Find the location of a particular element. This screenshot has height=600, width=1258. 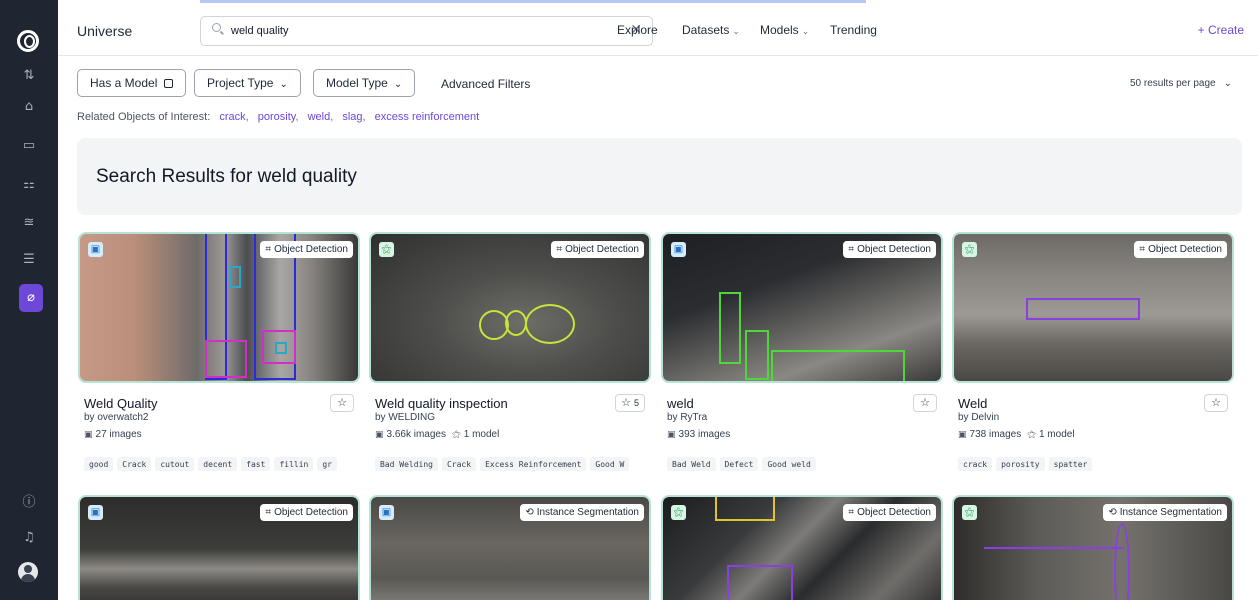

card-title: Weld Quality is located at coordinates (120, 403).